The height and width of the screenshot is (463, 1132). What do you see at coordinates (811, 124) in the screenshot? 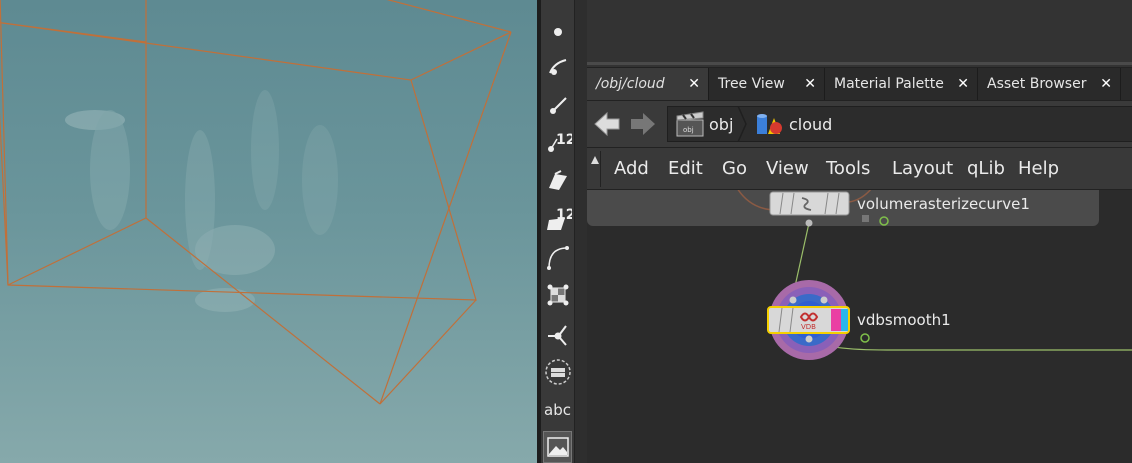
I see `breadcrumb-label: cloud` at bounding box center [811, 124].